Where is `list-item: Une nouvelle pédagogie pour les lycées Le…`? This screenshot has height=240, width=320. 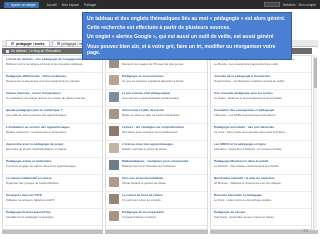 list-item: Une nouvelle pédagogie pour les lycées Le… is located at coordinates (261, 98).